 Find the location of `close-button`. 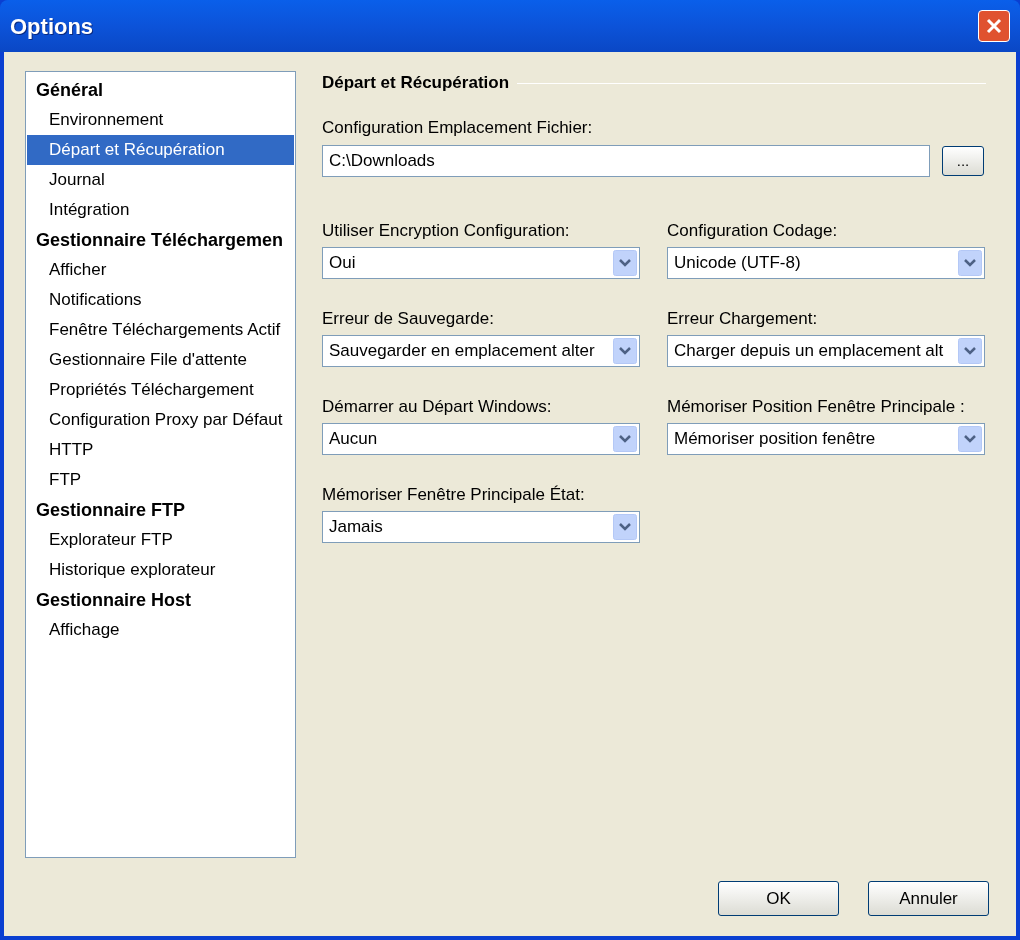

close-button is located at coordinates (994, 26).